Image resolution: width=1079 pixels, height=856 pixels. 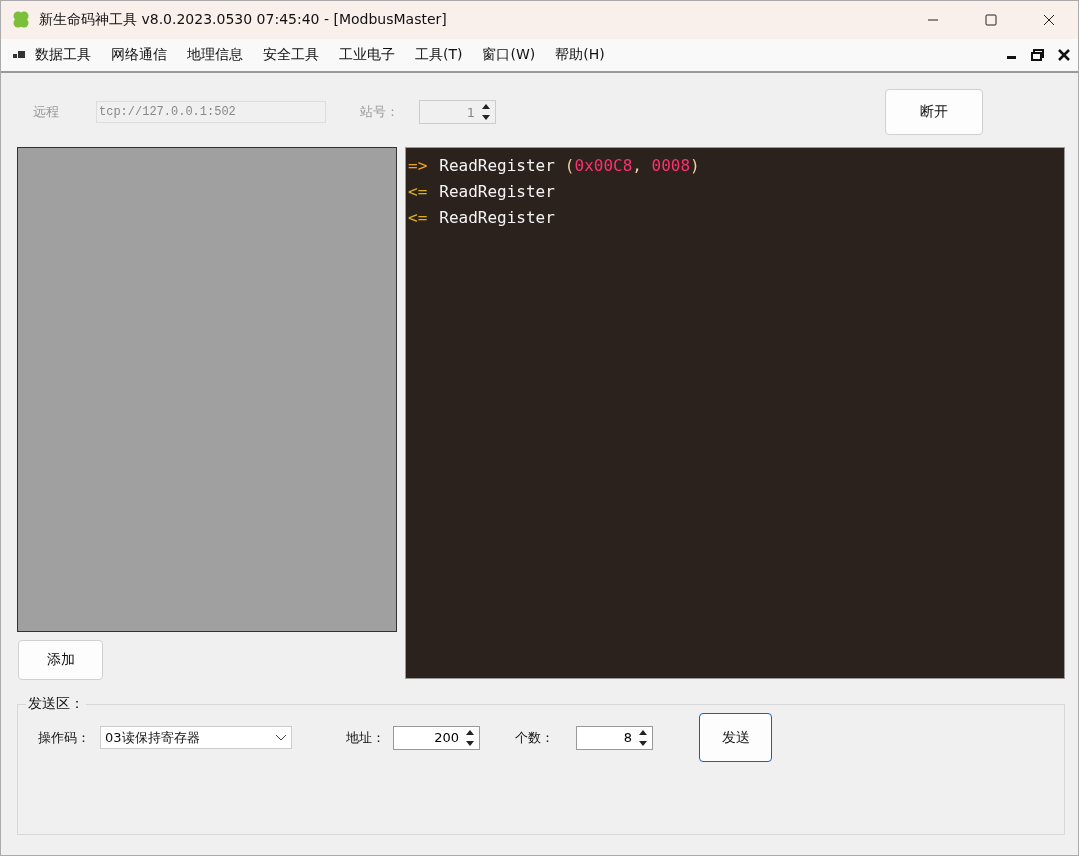 I want to click on count-field: 8, so click(x=605, y=737).